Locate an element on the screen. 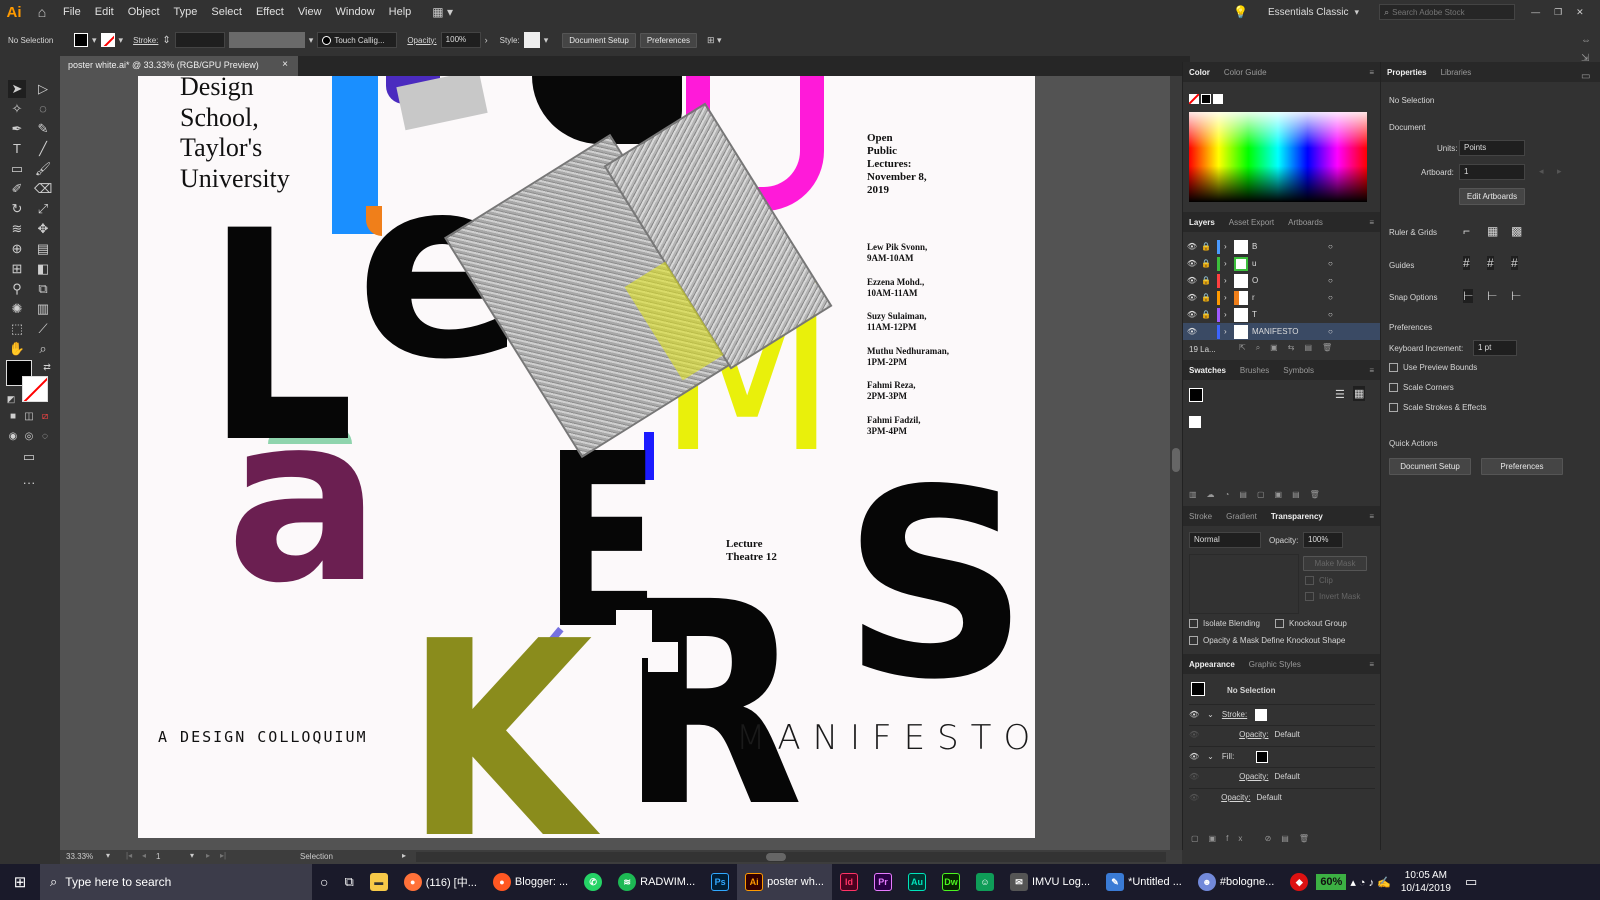  edit-toolbar-icon: ··· is located at coordinates (29, 483).